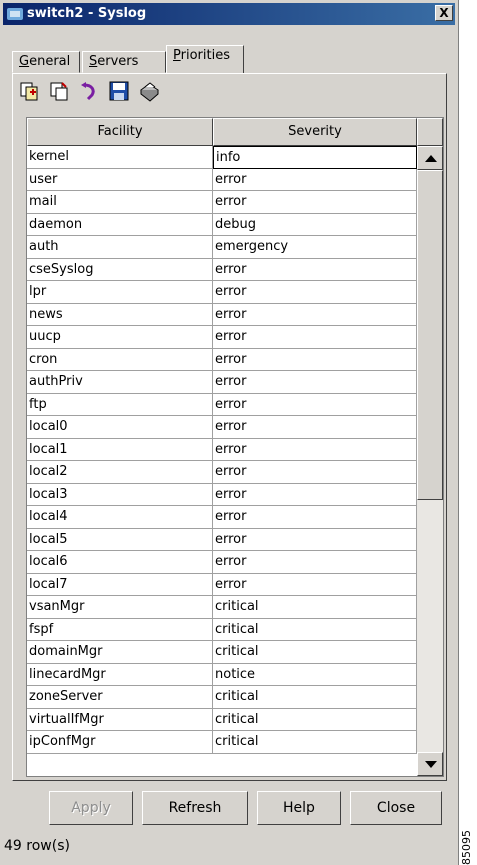 The image size is (477, 865). I want to click on table-row: local6 error, so click(222, 562).